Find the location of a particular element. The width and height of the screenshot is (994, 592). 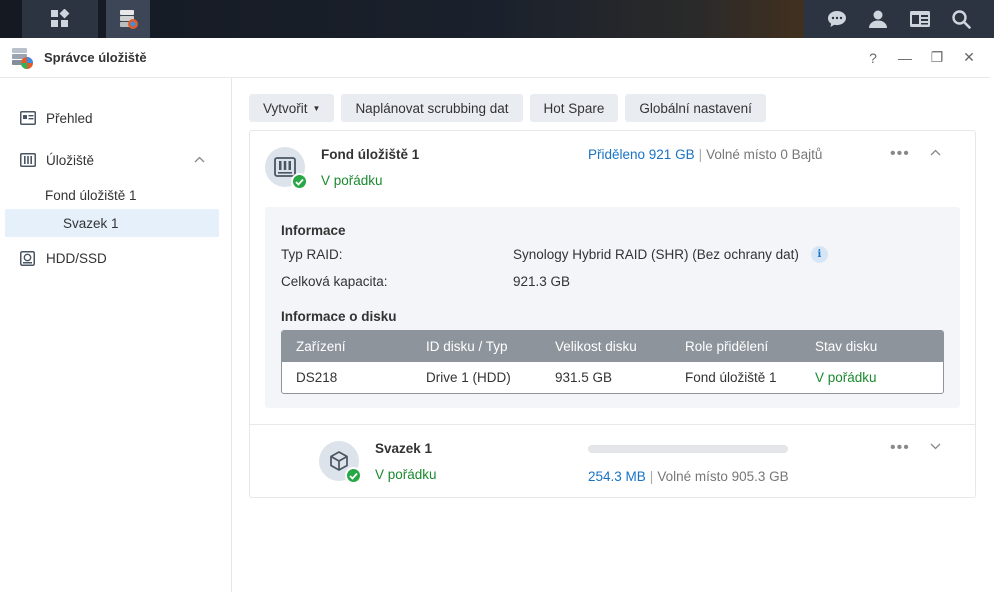

minimize-button: — is located at coordinates (905, 58).